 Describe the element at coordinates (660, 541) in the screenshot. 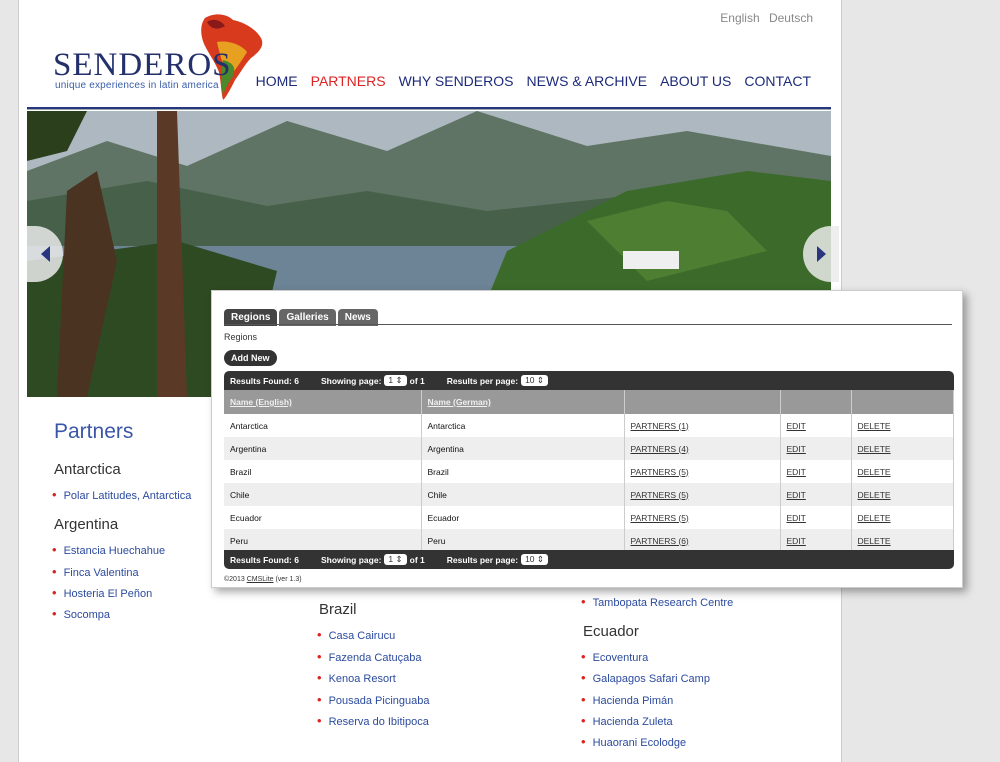

I see `partners-link: PARTNERS (6)` at that location.